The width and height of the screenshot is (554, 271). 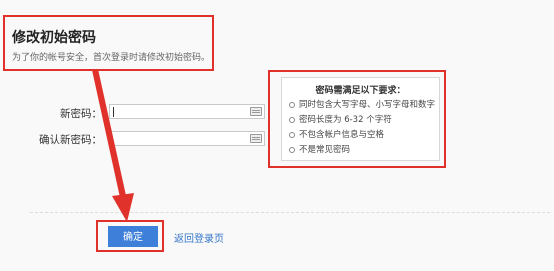 I want to click on annotation-arrow, so click(x=113, y=145).